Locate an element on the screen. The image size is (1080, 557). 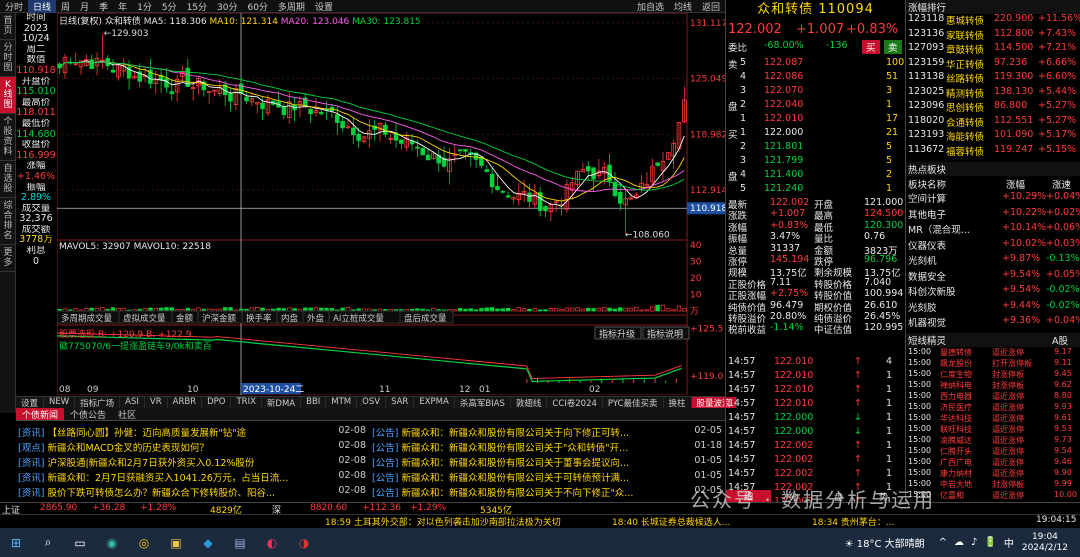
left-tab: 个股资料 is located at coordinates (8, 137).